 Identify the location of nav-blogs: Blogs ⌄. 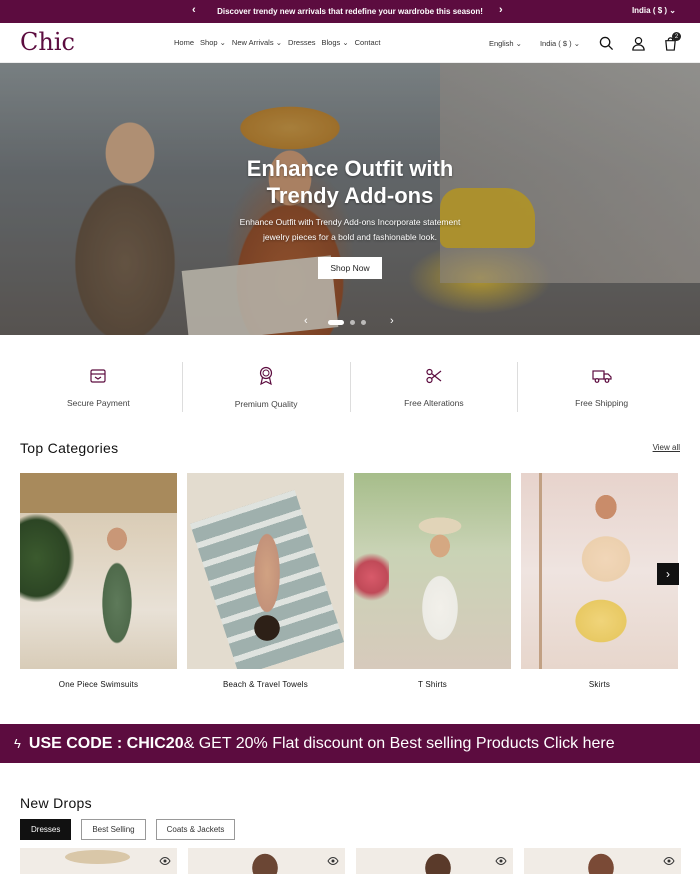
(335, 42).